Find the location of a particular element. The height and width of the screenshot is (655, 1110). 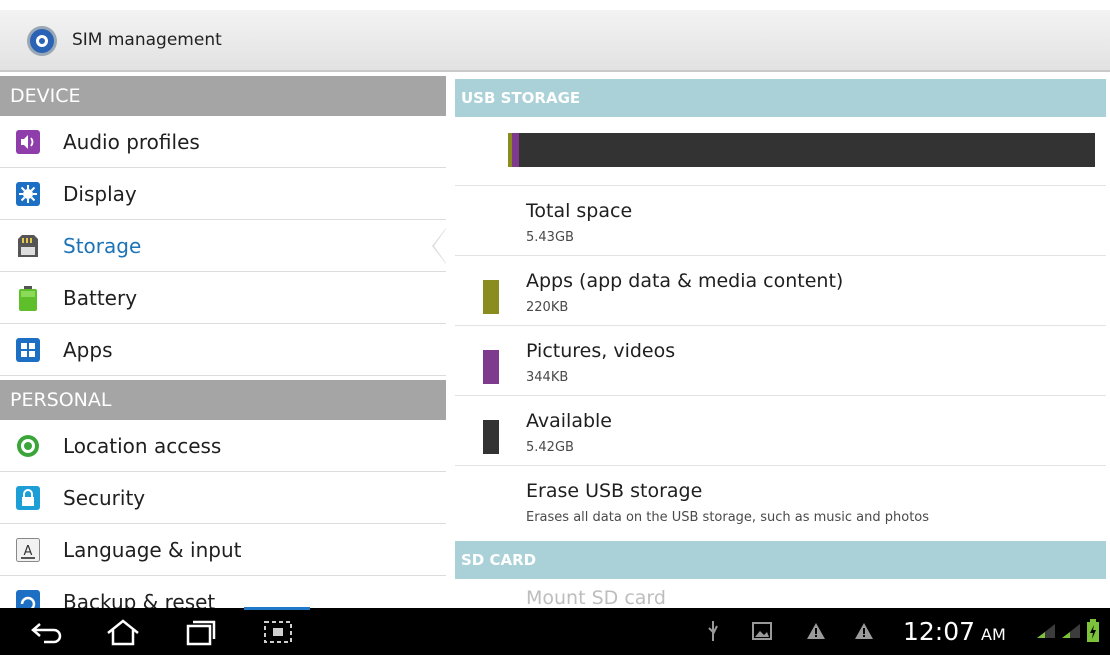

sidebar-item-label: Location access is located at coordinates (142, 446).